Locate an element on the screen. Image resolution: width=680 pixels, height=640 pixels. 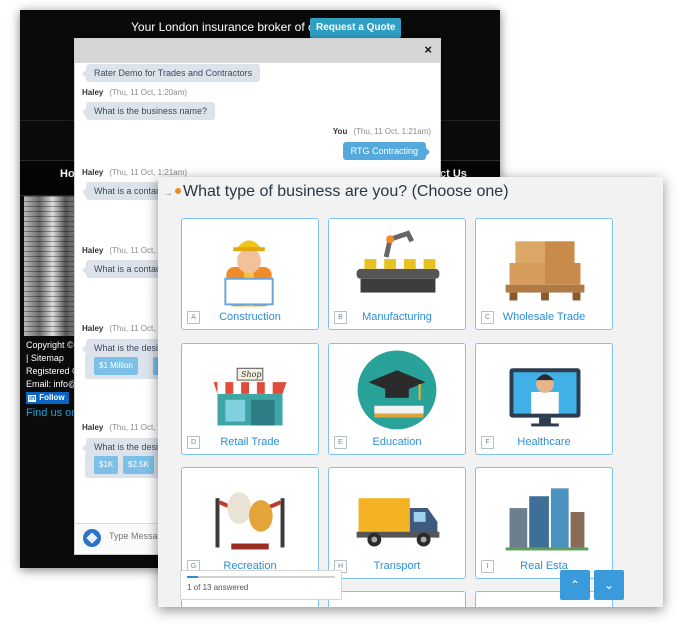
option-construction: A Construction is located at coordinates (250, 274).